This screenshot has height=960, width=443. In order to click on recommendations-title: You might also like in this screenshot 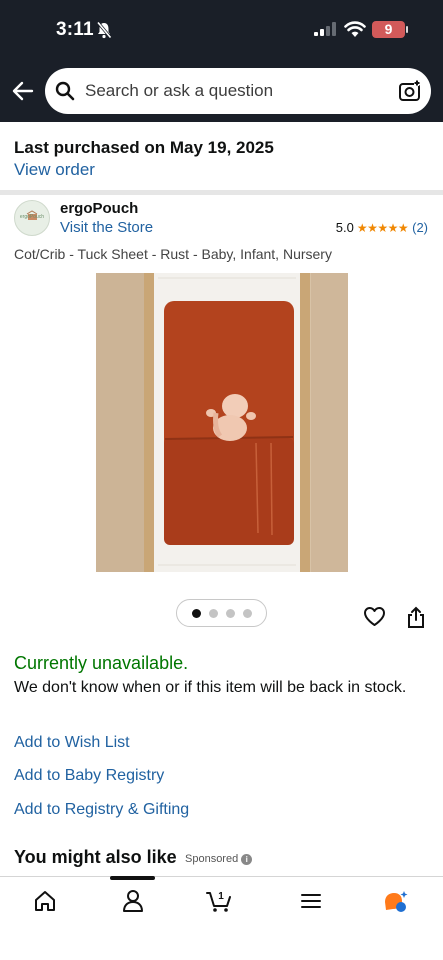, I will do `click(95, 857)`.